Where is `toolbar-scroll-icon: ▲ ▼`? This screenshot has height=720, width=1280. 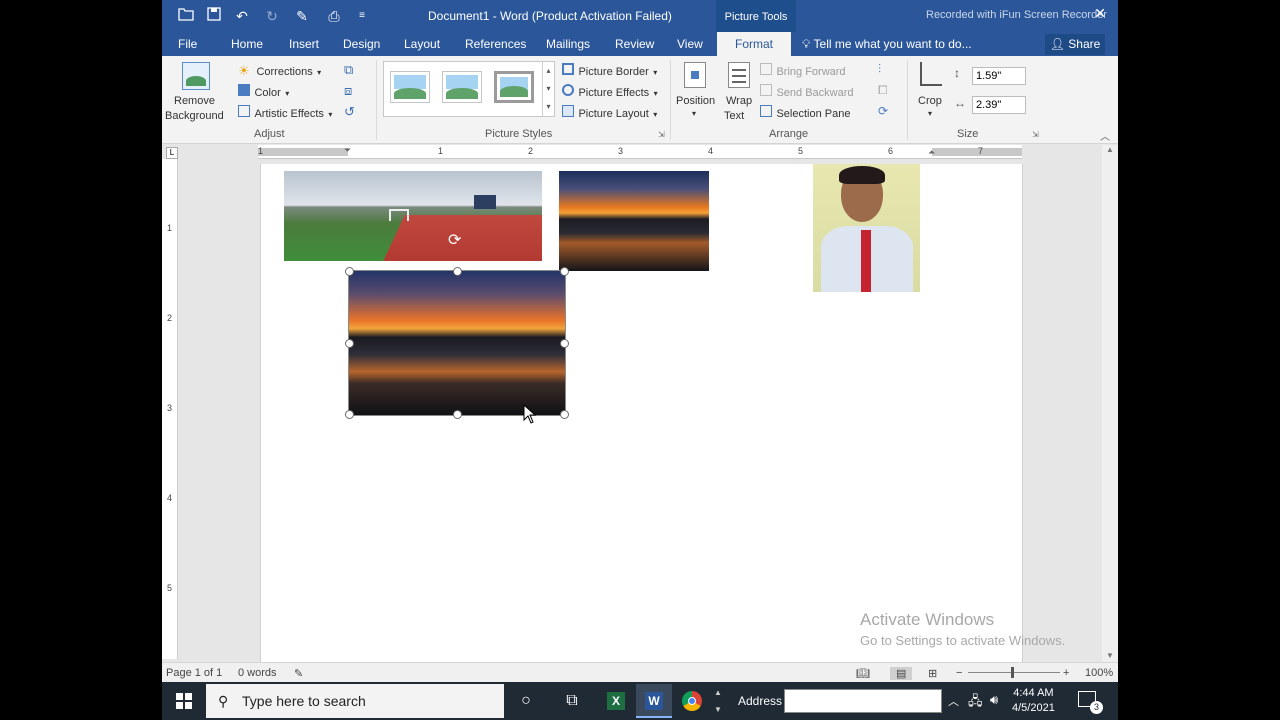 toolbar-scroll-icon: ▲ ▼ is located at coordinates (720, 701).